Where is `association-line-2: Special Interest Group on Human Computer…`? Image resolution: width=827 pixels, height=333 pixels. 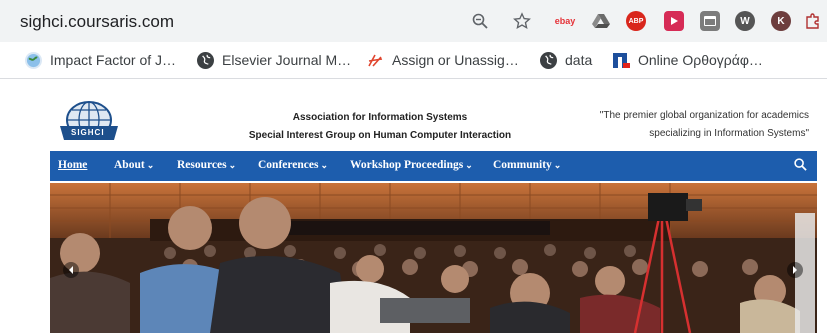
association-line-2: Special Interest Group on Human Computer… is located at coordinates (380, 135).